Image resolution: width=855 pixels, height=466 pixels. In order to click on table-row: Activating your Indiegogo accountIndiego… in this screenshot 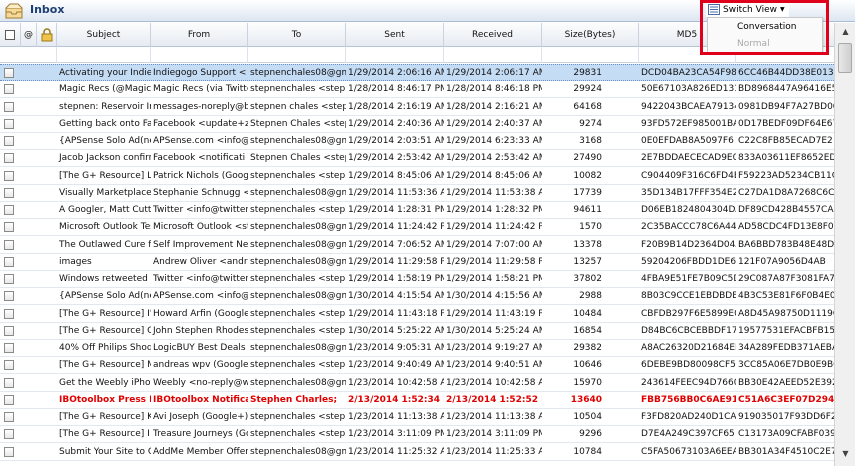, I will do `click(417, 72)`.